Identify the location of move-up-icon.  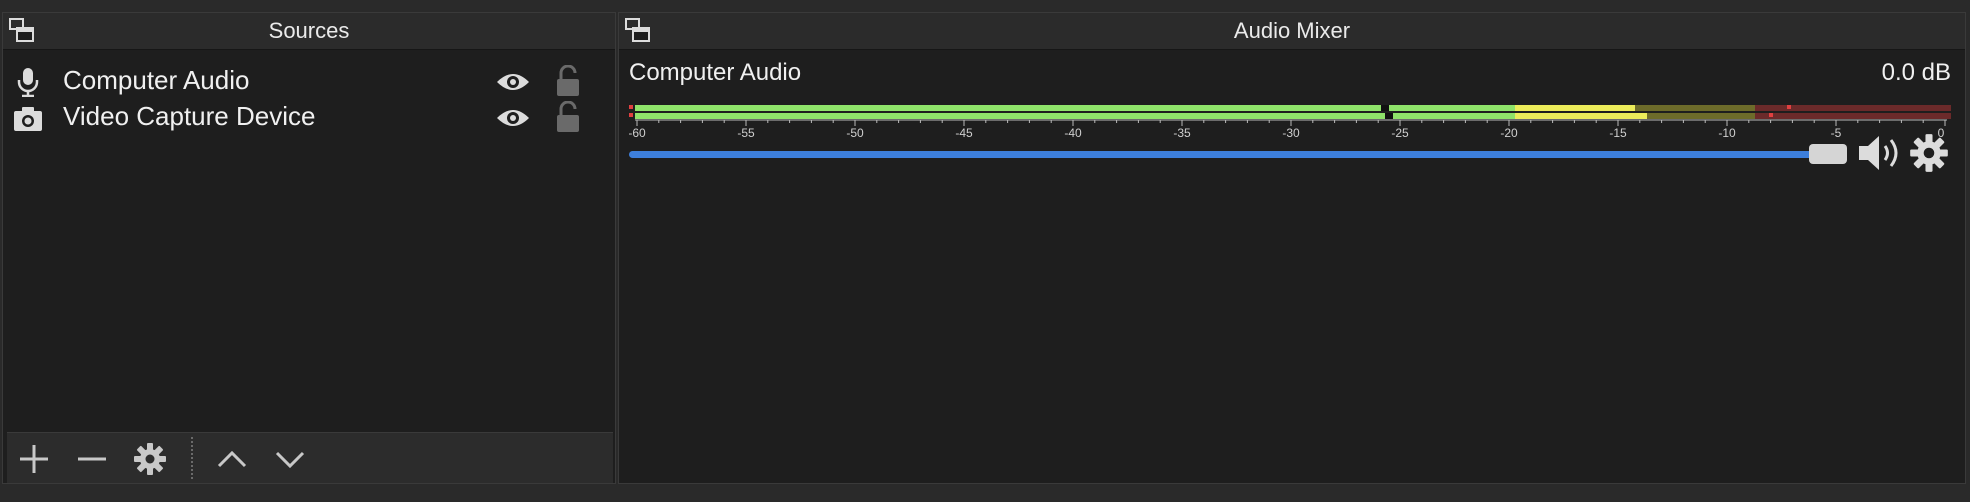
(232, 459).